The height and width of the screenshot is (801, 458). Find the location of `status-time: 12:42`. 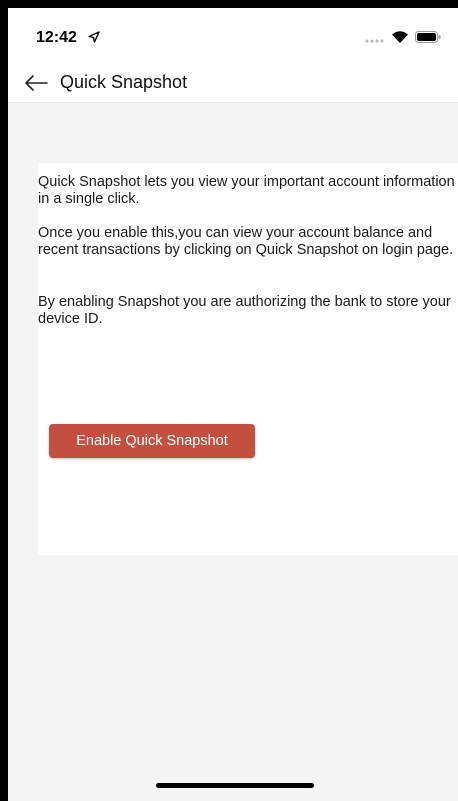

status-time: 12:42 is located at coordinates (56, 37).